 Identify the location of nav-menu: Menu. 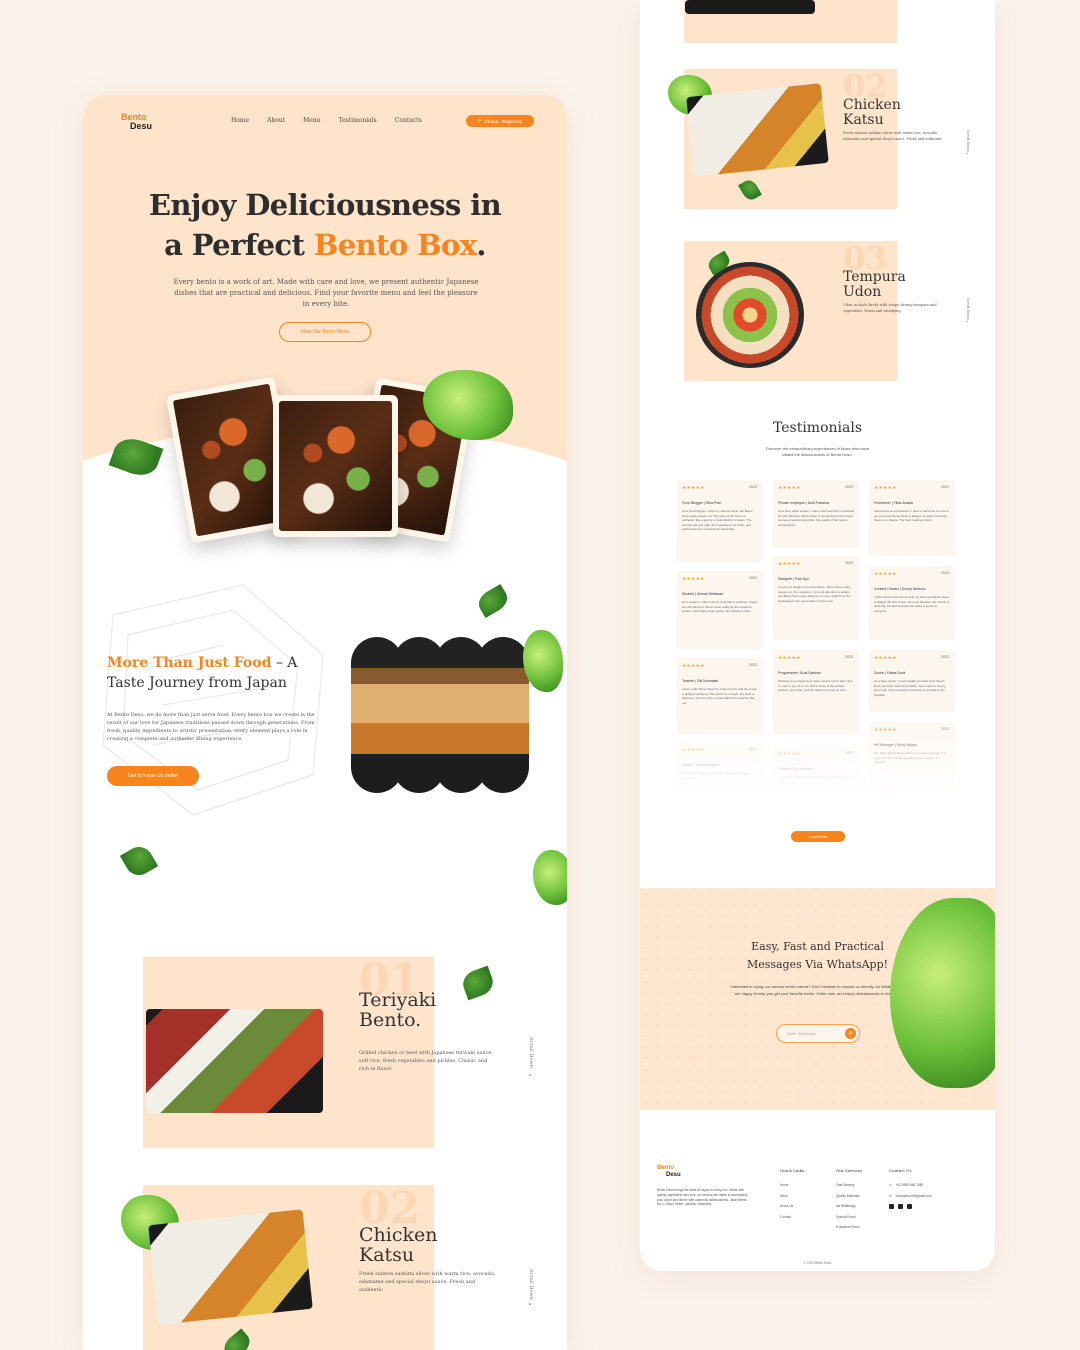
(311, 120).